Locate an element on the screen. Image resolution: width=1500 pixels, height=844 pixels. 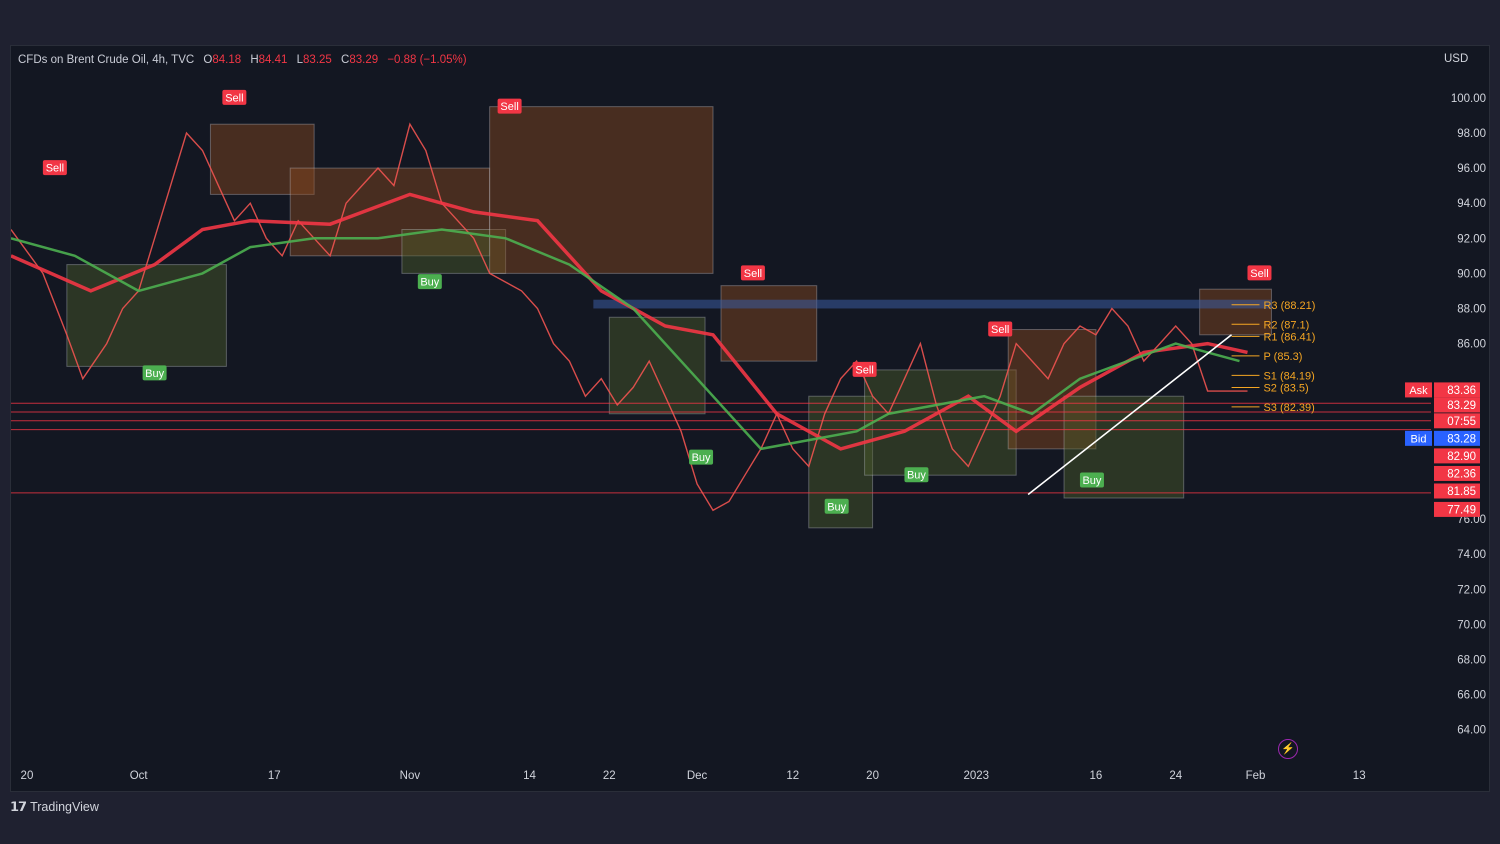
x-tick-label: 14 is located at coordinates (529, 776).